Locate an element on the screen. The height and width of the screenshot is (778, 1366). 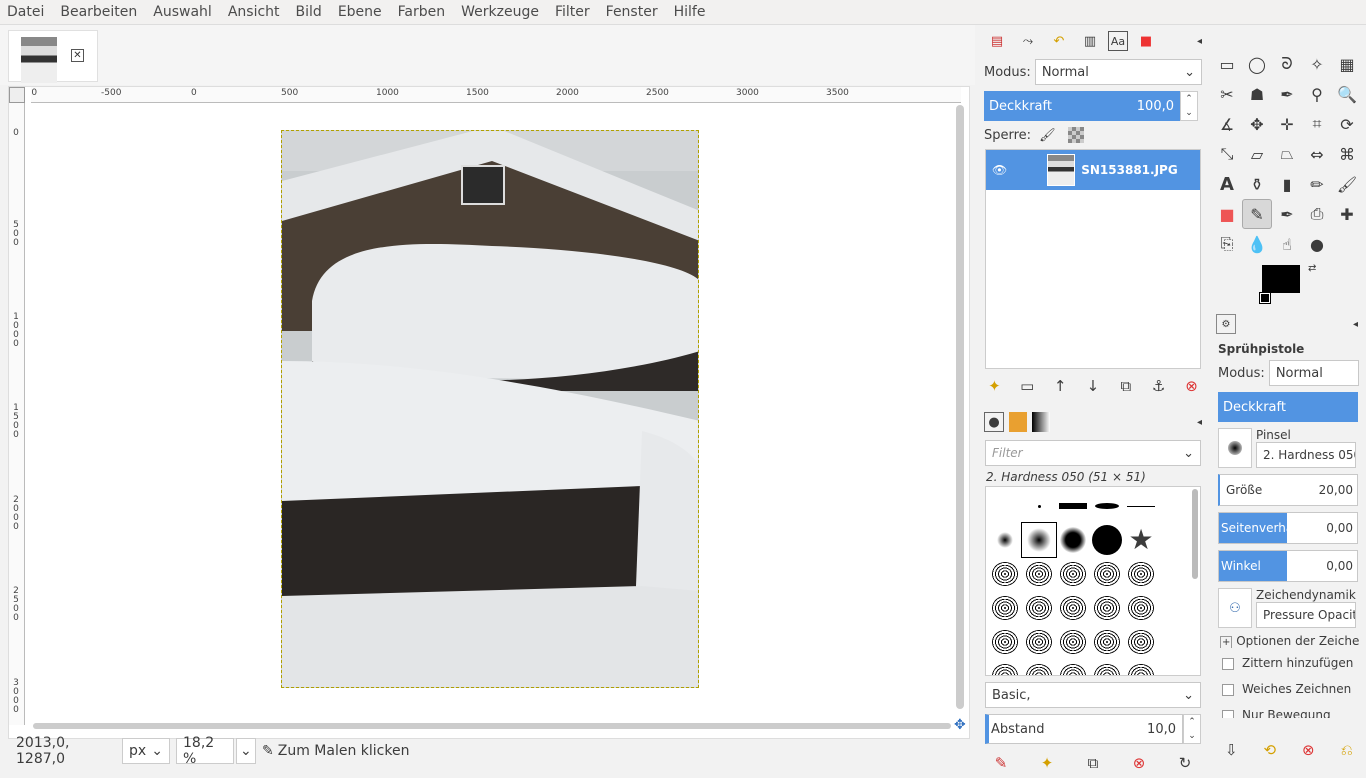
layer-list: 👁 SN153881.JPG is located at coordinates (1093, 259).